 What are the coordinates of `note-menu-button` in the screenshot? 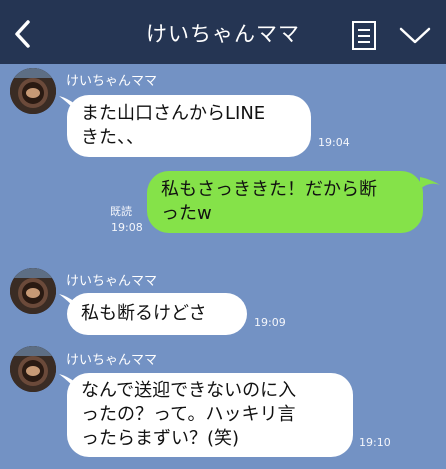 It's located at (364, 36).